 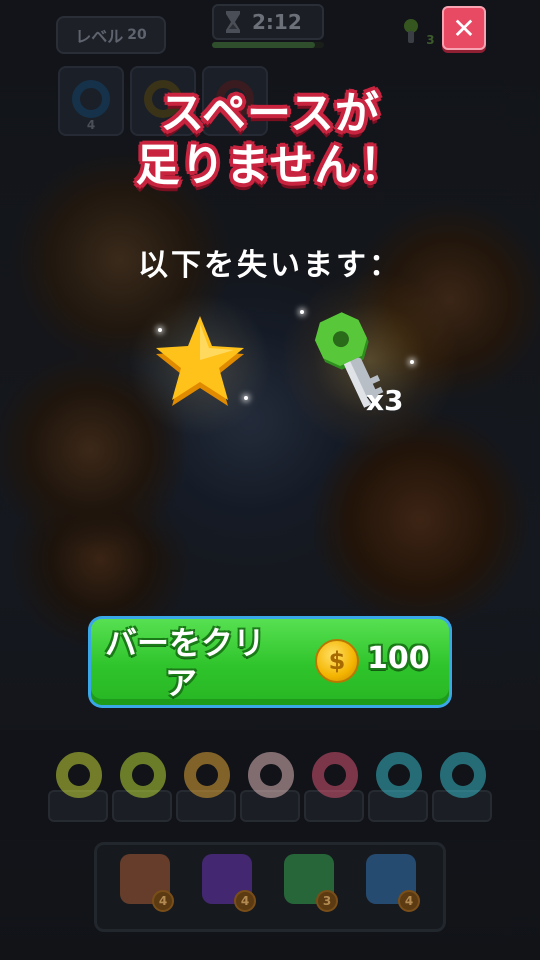 I want to click on clear-bar-button: バーをクリ ア $ 100, so click(x=270, y=662).